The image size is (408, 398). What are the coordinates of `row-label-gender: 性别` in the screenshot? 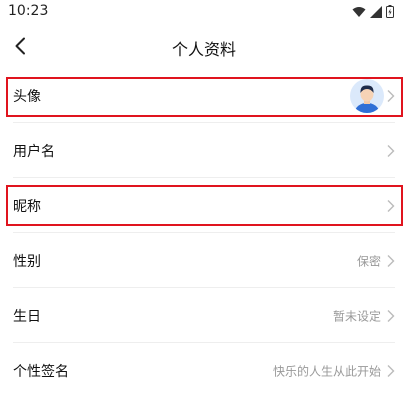 It's located at (27, 261).